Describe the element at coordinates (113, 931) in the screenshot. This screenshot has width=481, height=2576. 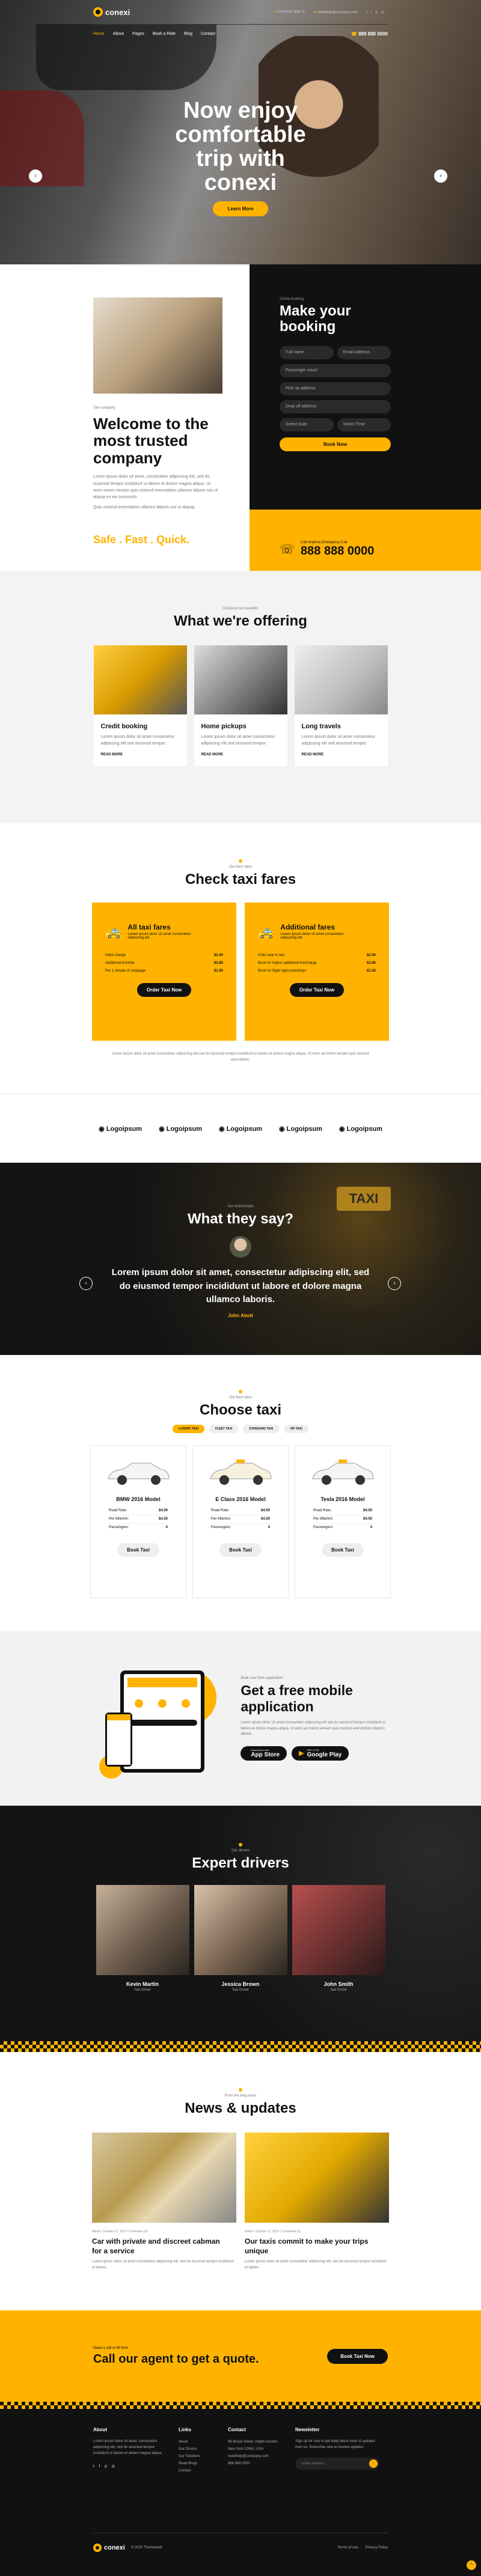
I see `taxi-icon: 🚕` at that location.